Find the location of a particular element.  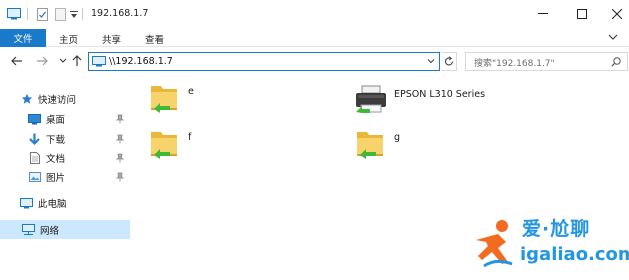

refresh-button is located at coordinates (449, 61).